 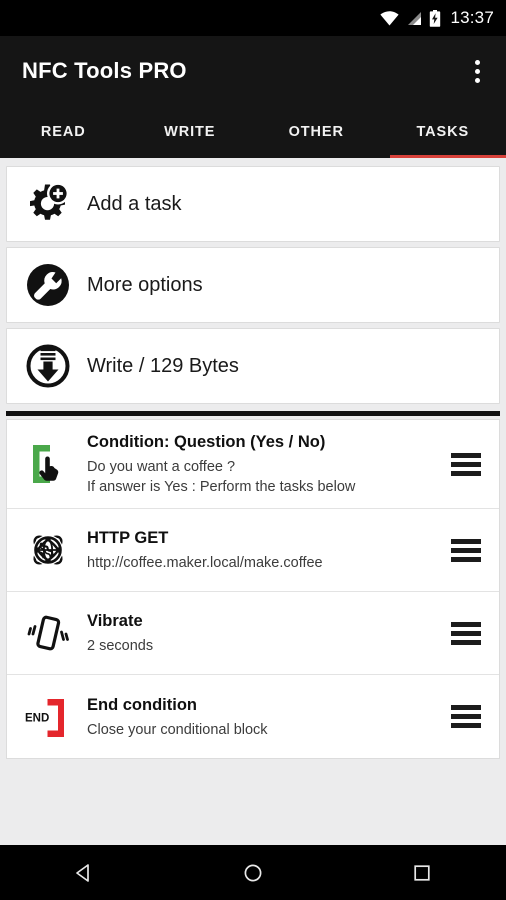 I want to click on overflow-menu-icon, so click(x=477, y=71).